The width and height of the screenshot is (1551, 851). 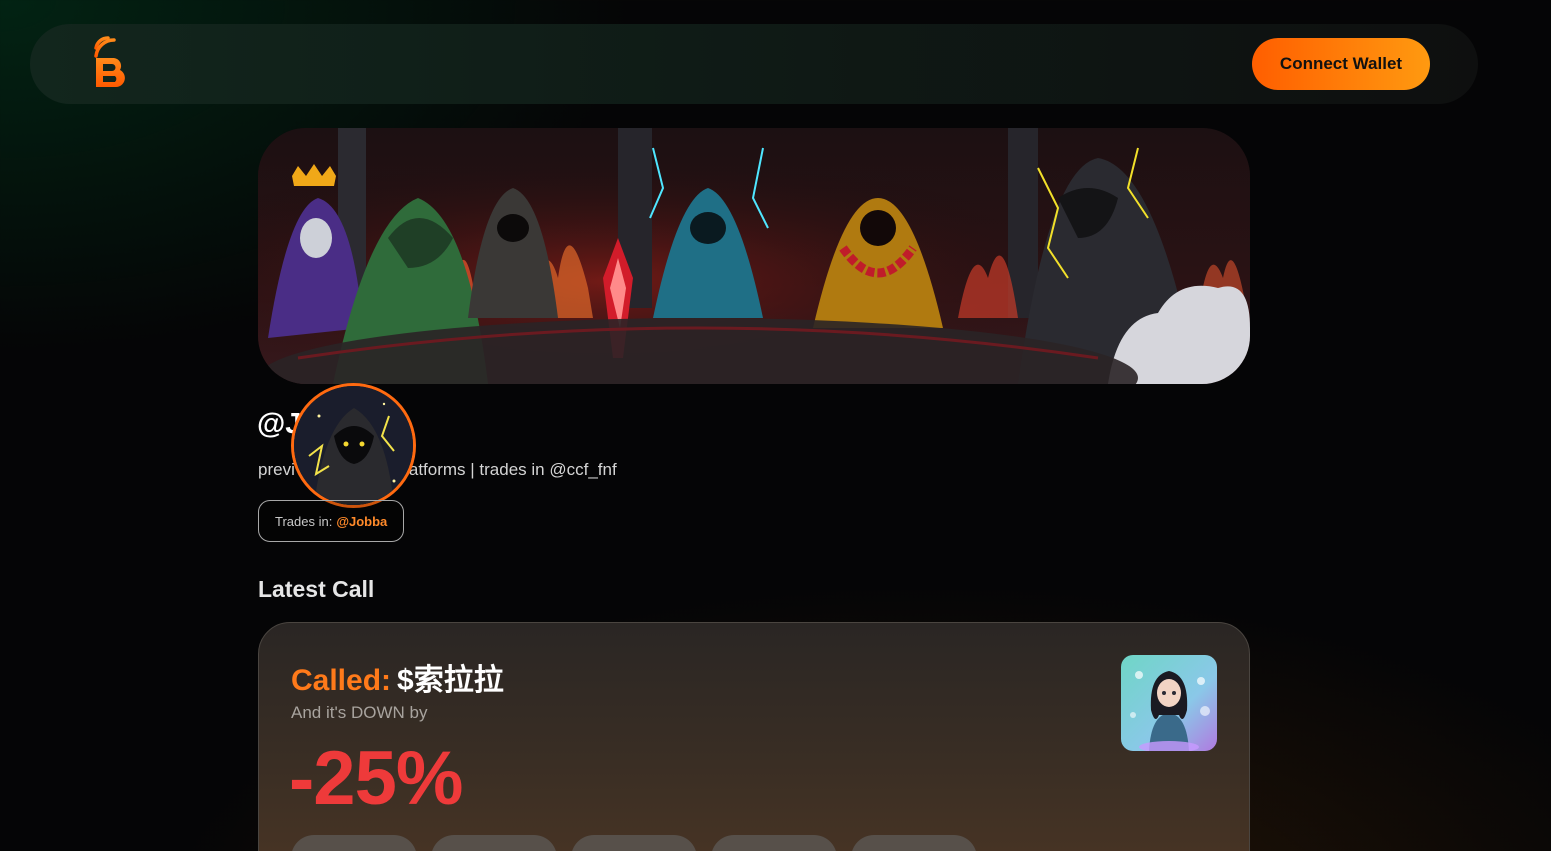 I want to click on trades-in-handle-link: @Jobba, so click(x=361, y=521).